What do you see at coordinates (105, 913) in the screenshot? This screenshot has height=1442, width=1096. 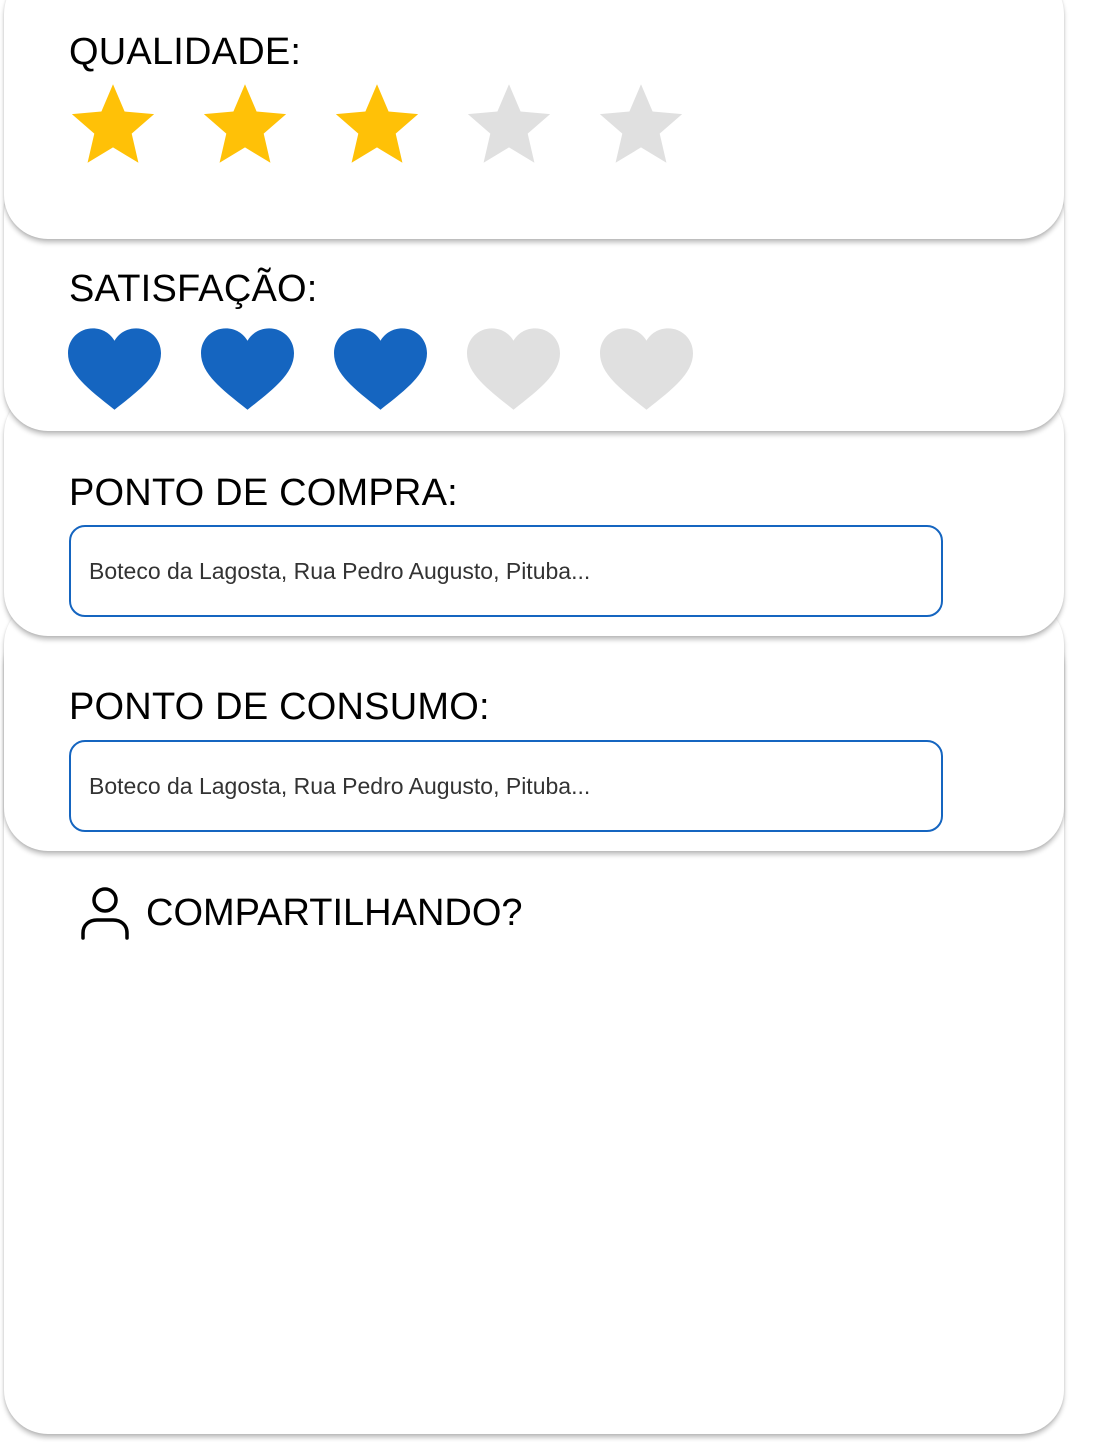 I see `person-icon` at bounding box center [105, 913].